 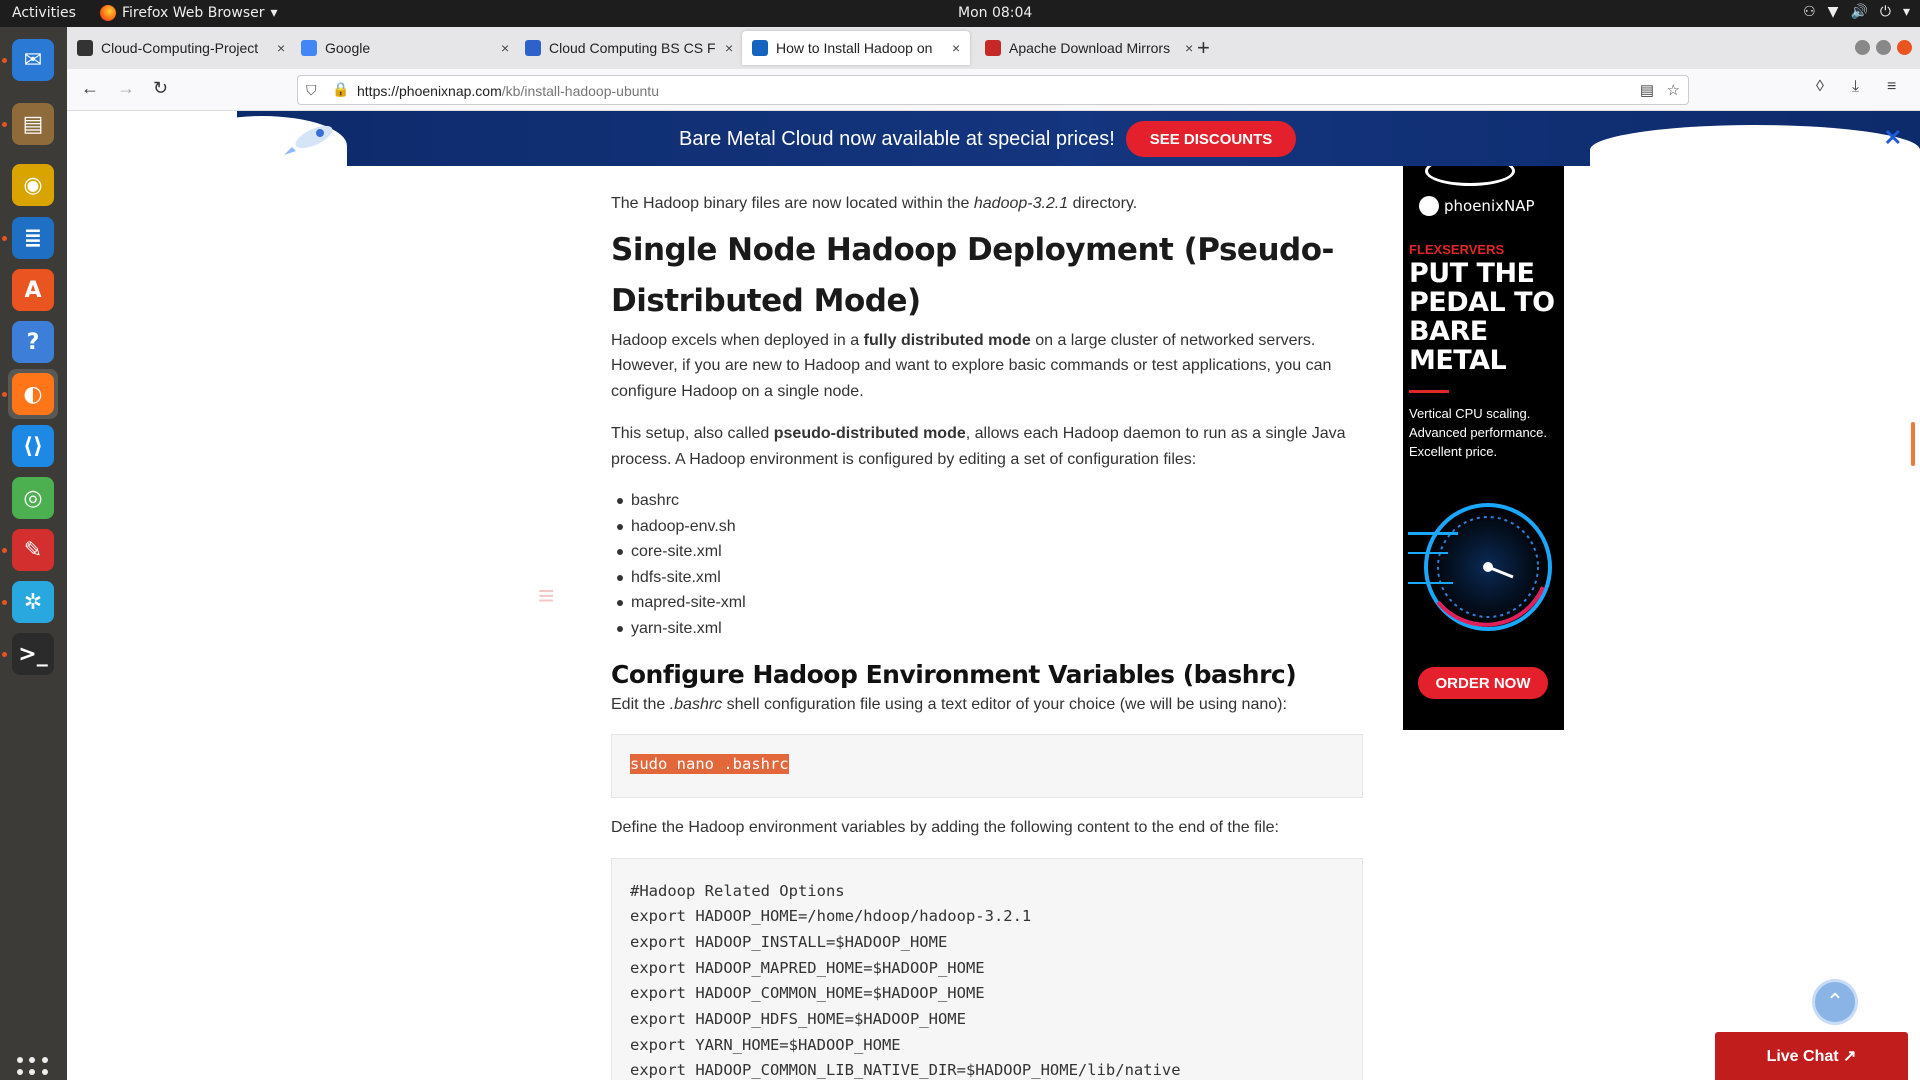 What do you see at coordinates (33, 498) in the screenshot?
I see `dock-chrome: ◎` at bounding box center [33, 498].